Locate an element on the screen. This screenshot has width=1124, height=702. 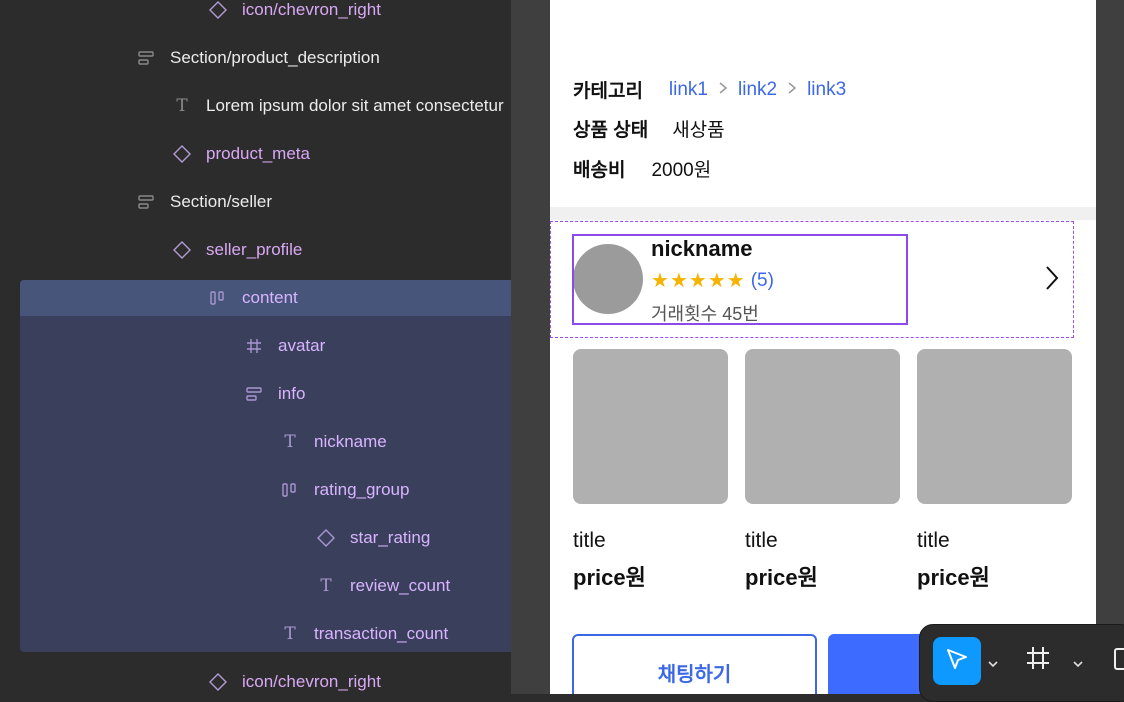
layer-row-review-count: T review_count is located at coordinates (382, 586).